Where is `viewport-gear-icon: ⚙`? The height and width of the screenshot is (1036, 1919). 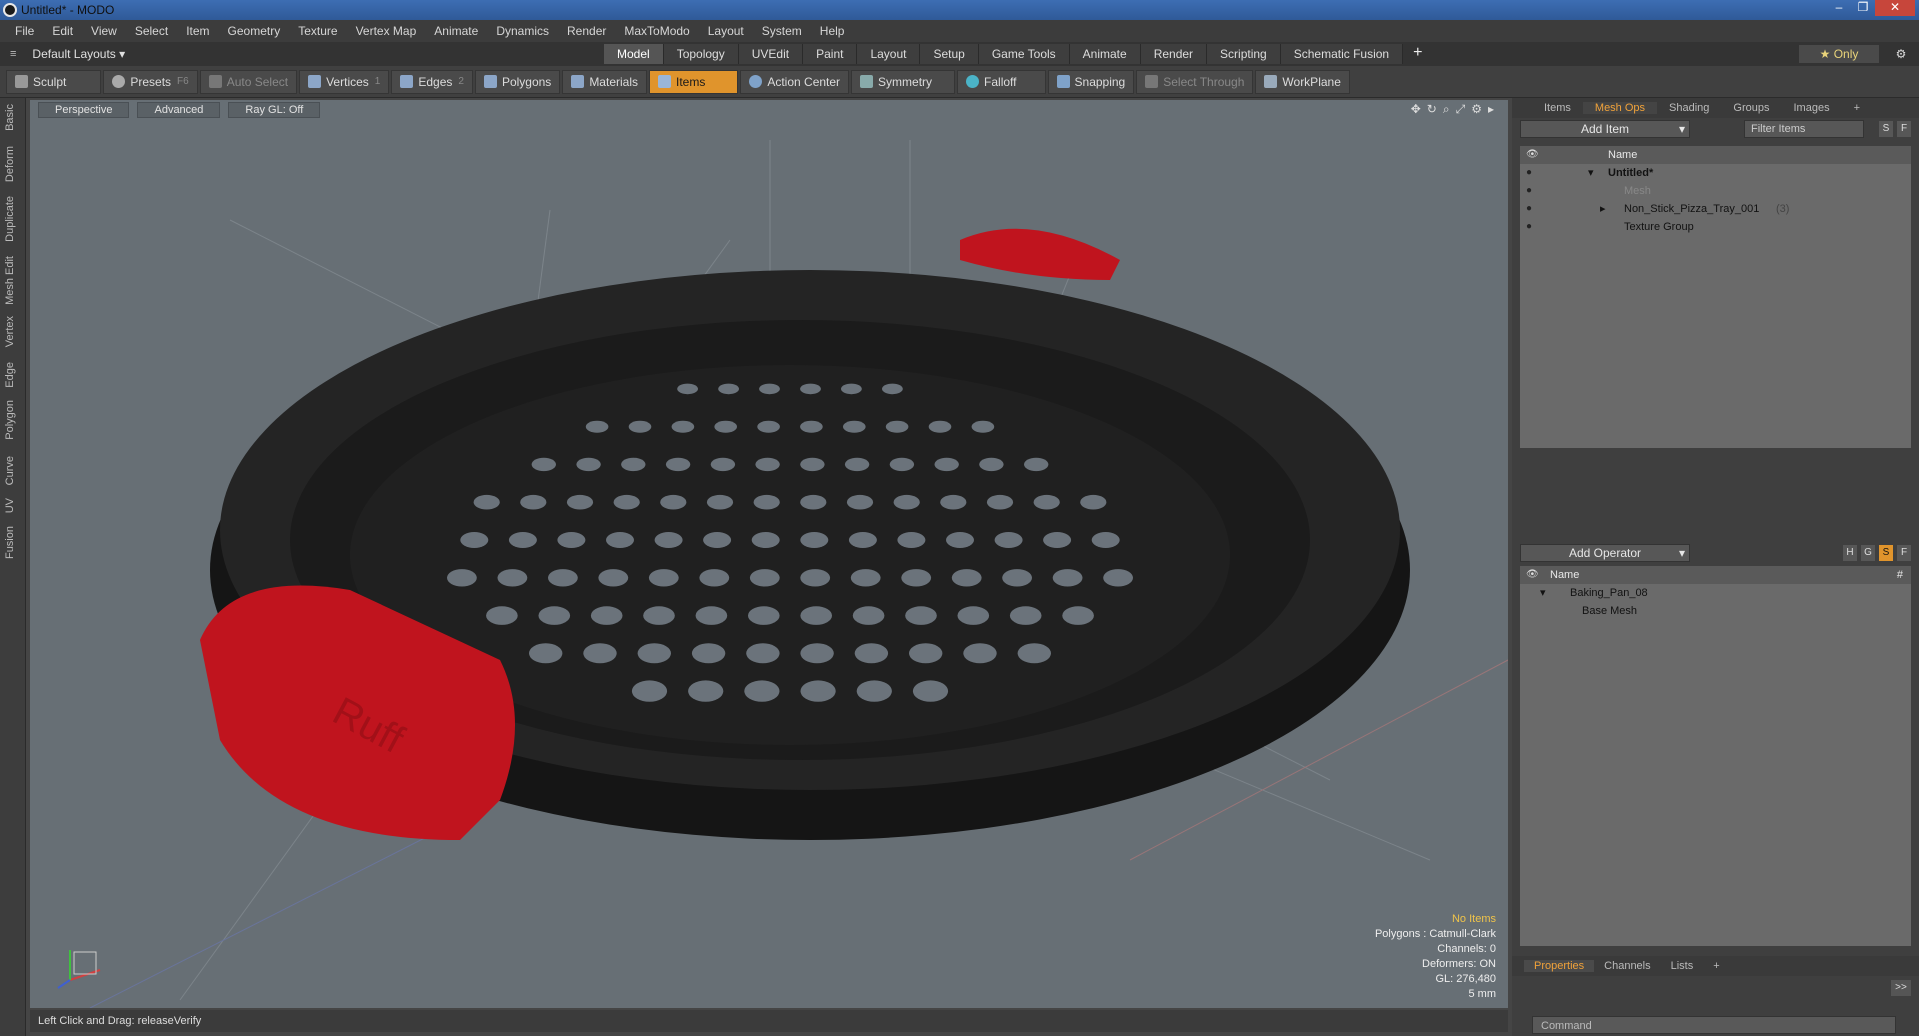 viewport-gear-icon: ⚙ is located at coordinates (1476, 109).